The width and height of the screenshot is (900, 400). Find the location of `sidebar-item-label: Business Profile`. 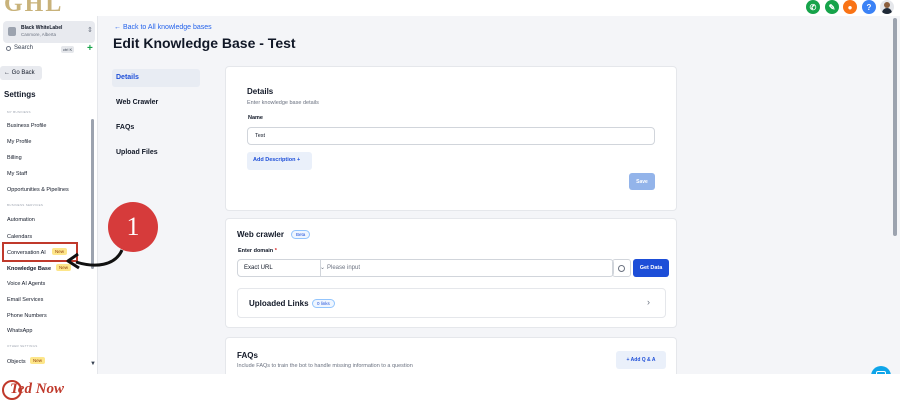

sidebar-item-label: Business Profile is located at coordinates (27, 126).